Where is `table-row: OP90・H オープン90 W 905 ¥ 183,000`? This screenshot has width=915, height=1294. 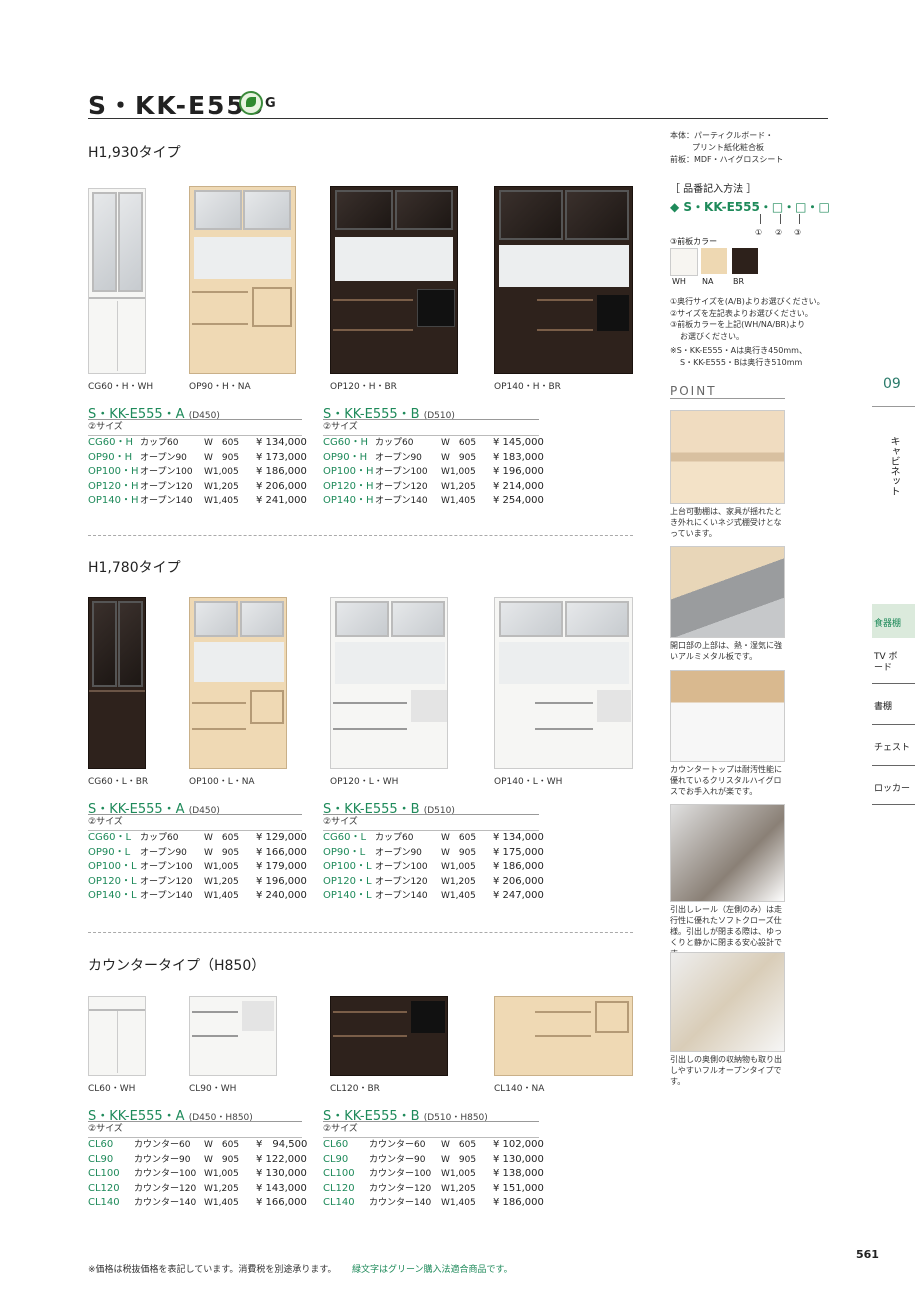 table-row: OP90・H オープン90 W 905 ¥ 183,000 is located at coordinates (433, 458).